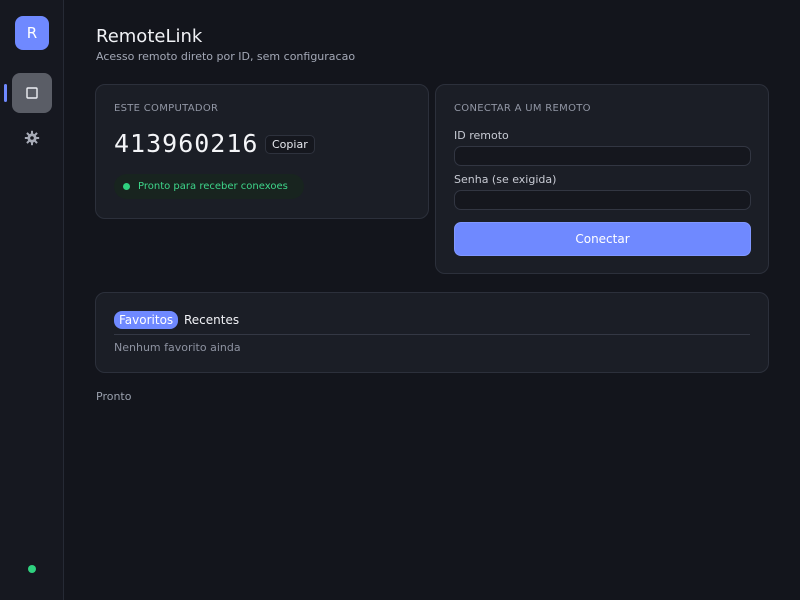  I want to click on nav-home-button, so click(32, 93).